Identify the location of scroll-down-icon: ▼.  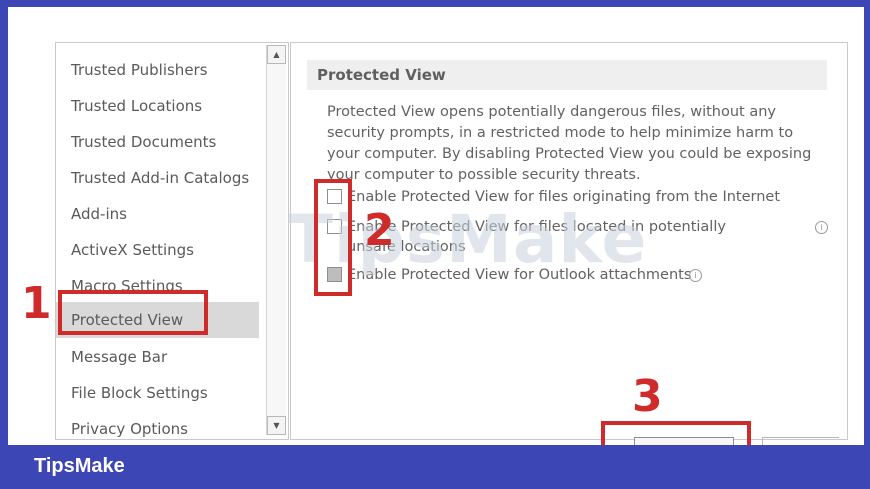
(276, 425).